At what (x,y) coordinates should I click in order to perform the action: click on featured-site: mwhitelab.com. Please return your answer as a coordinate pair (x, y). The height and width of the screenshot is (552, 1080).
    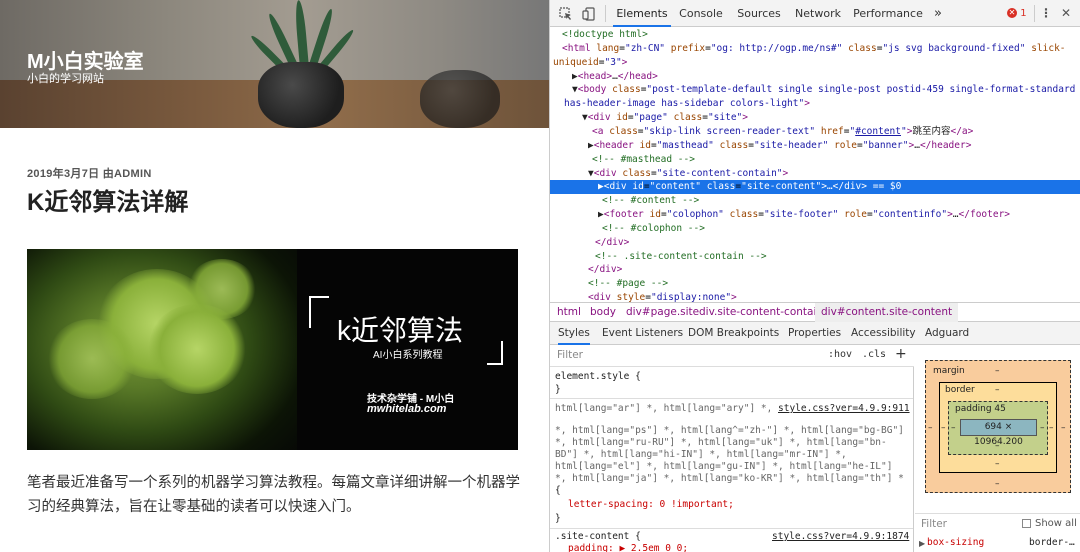
    Looking at the image, I should click on (407, 409).